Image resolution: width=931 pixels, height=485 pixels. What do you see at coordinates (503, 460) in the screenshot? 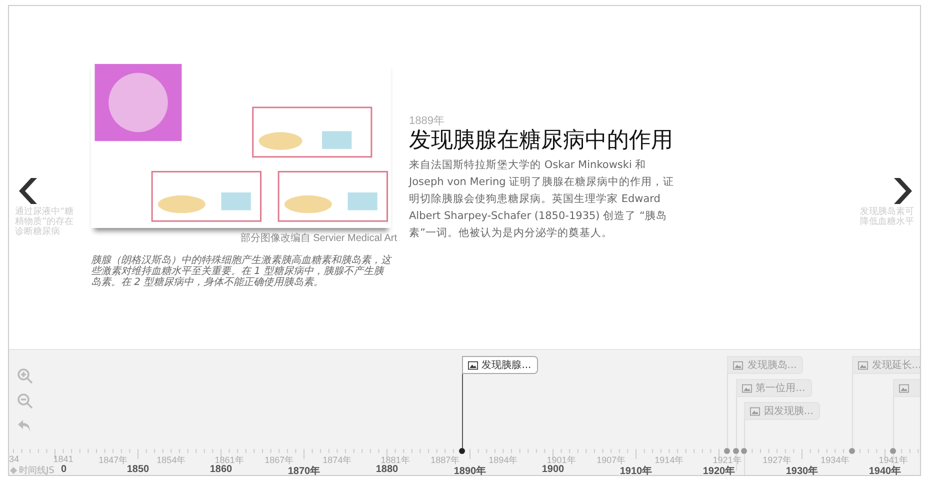
I see `axis-minor-label: 1894年` at bounding box center [503, 460].